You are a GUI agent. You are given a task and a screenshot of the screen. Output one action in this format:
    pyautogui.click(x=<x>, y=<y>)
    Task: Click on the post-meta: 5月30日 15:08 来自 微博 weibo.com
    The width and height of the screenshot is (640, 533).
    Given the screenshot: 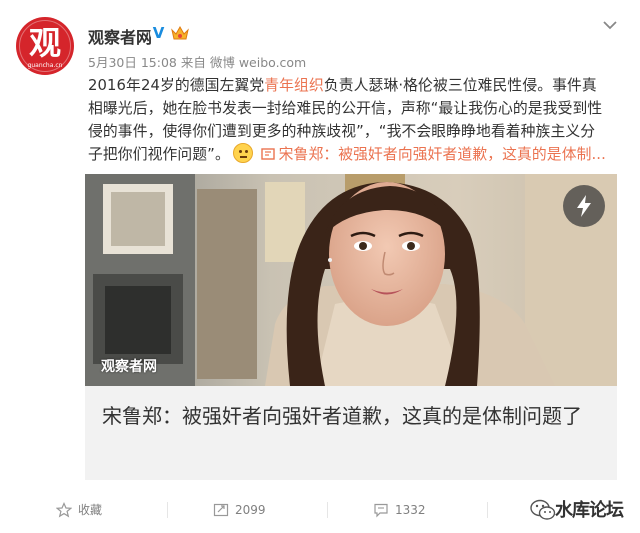 What is the action you would take?
    pyautogui.click(x=197, y=61)
    